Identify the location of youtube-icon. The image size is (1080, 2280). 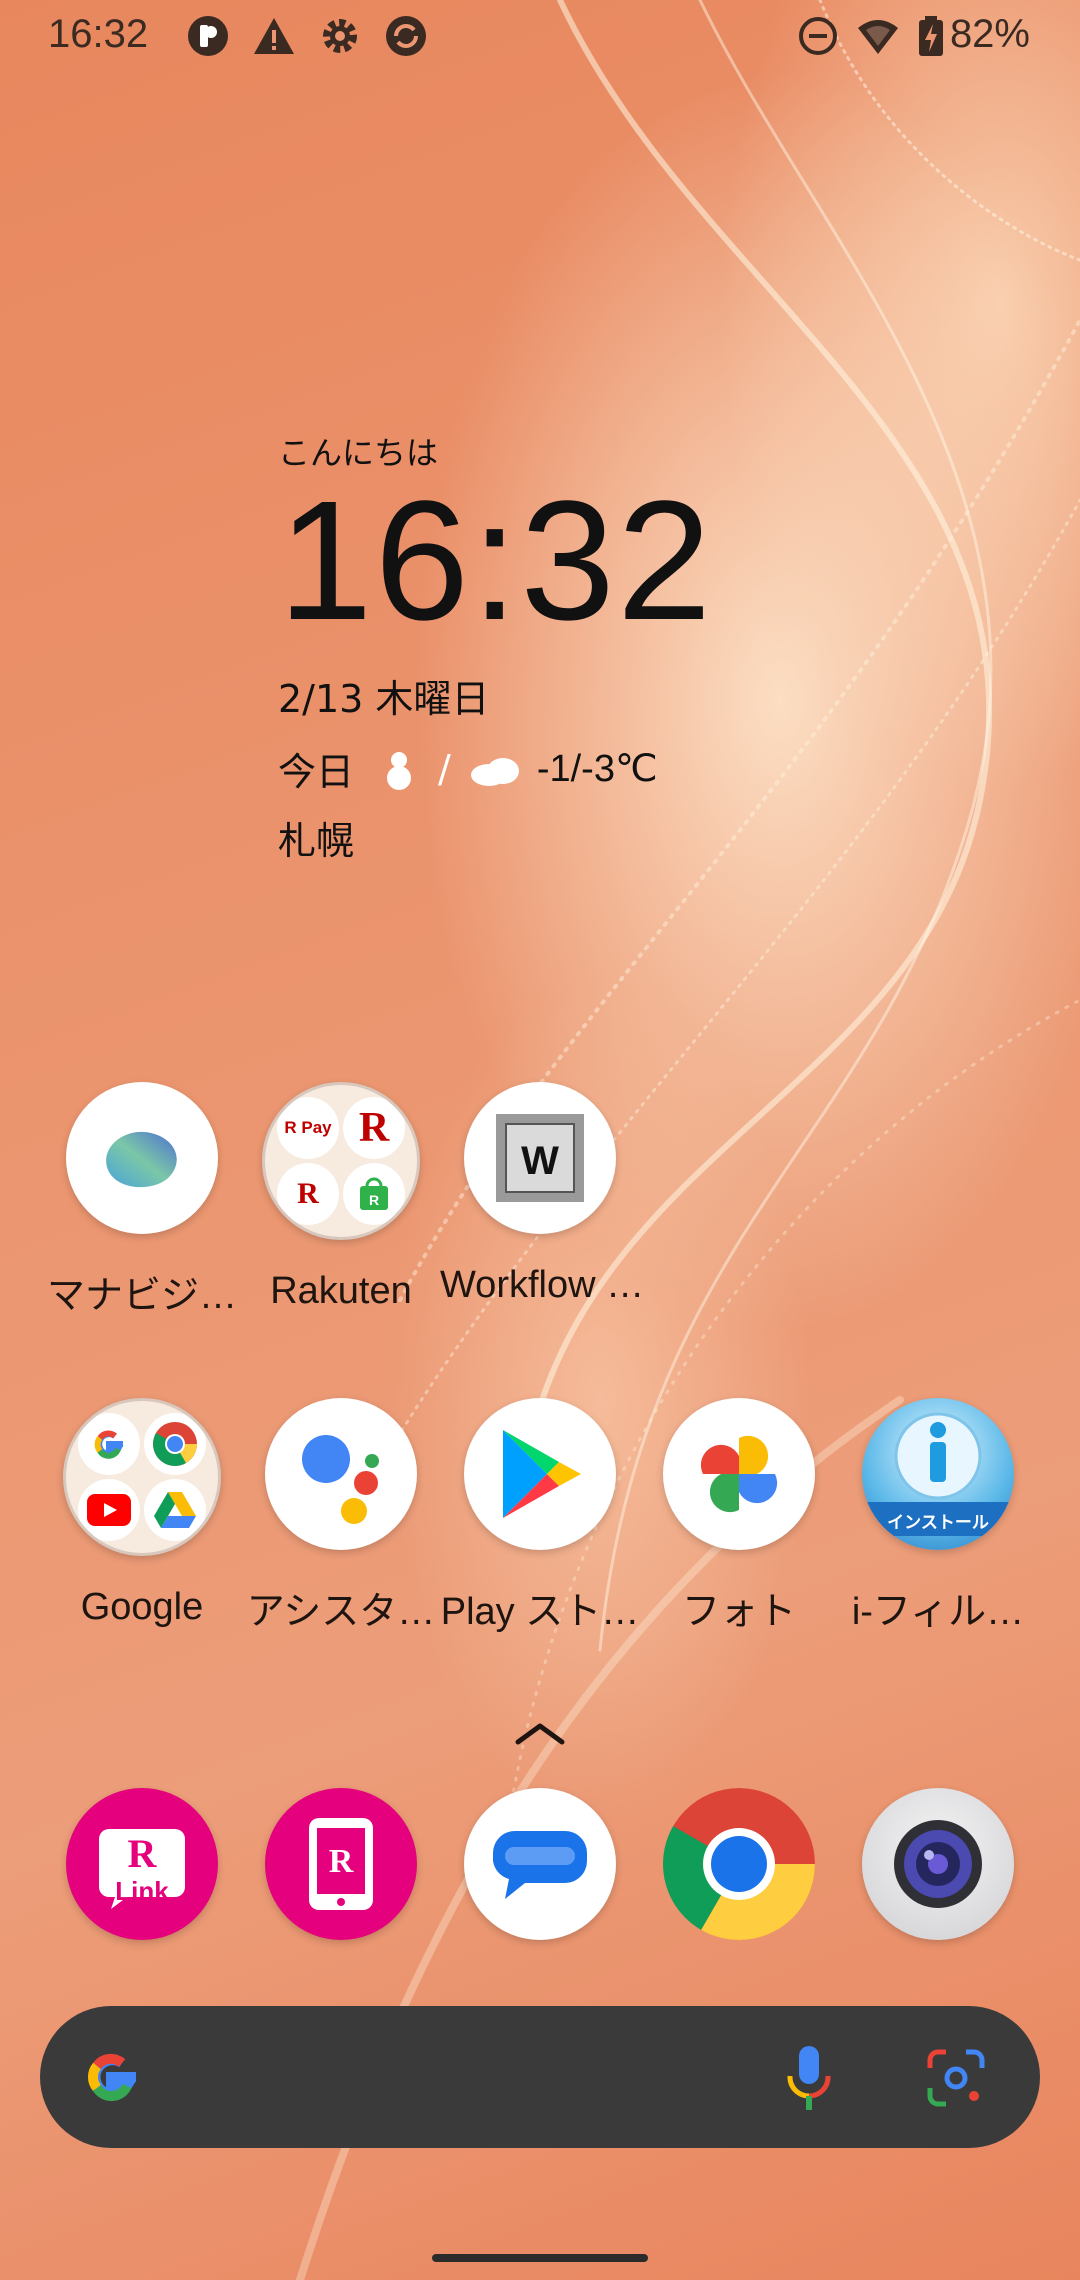
(109, 1510).